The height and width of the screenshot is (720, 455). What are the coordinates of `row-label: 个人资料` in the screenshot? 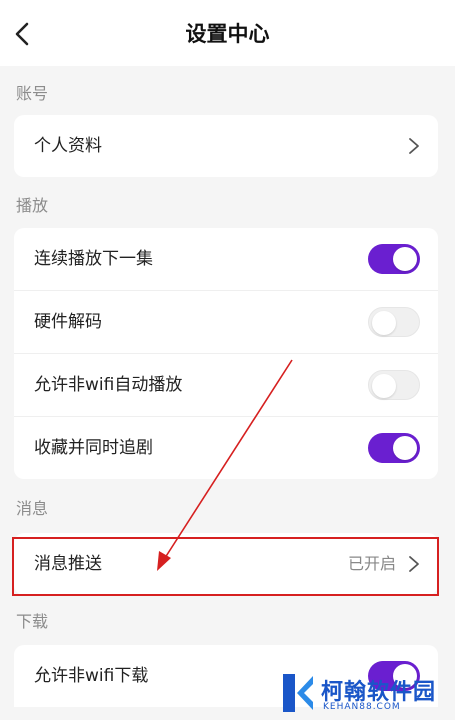 It's located at (68, 146).